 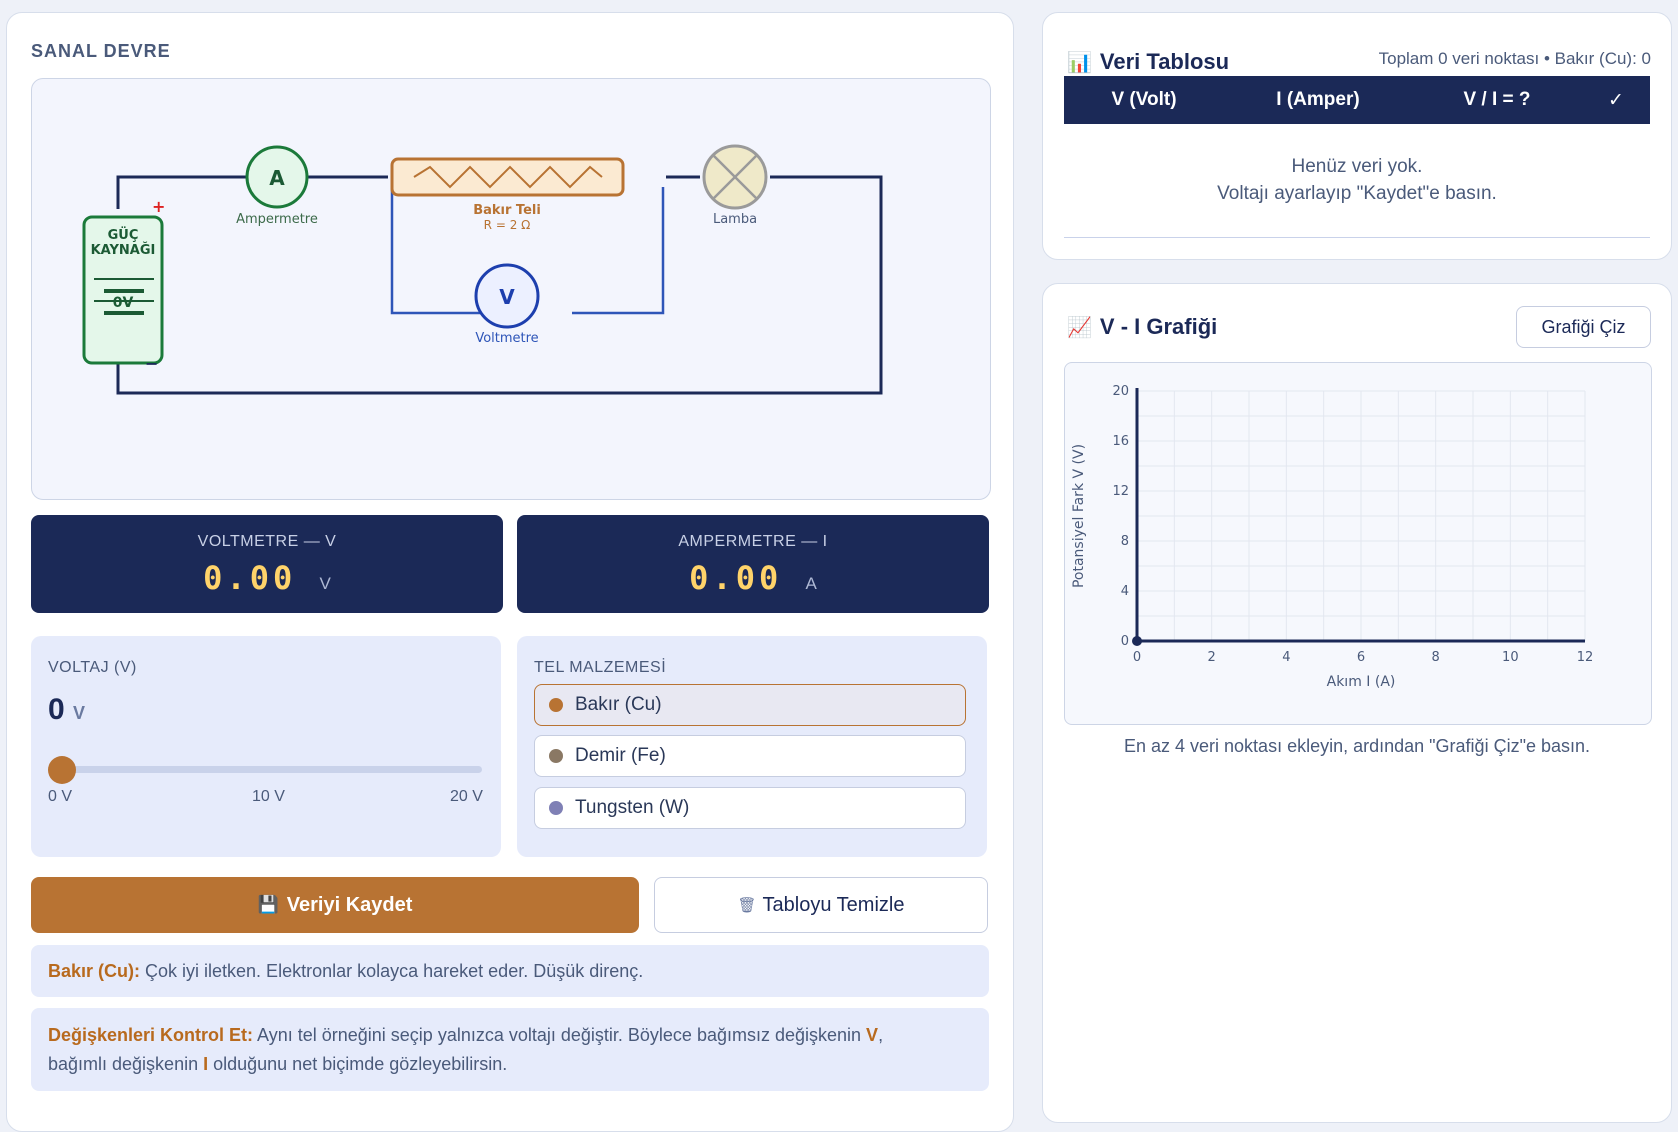 What do you see at coordinates (1079, 327) in the screenshot?
I see `line-chart-icon: 📈` at bounding box center [1079, 327].